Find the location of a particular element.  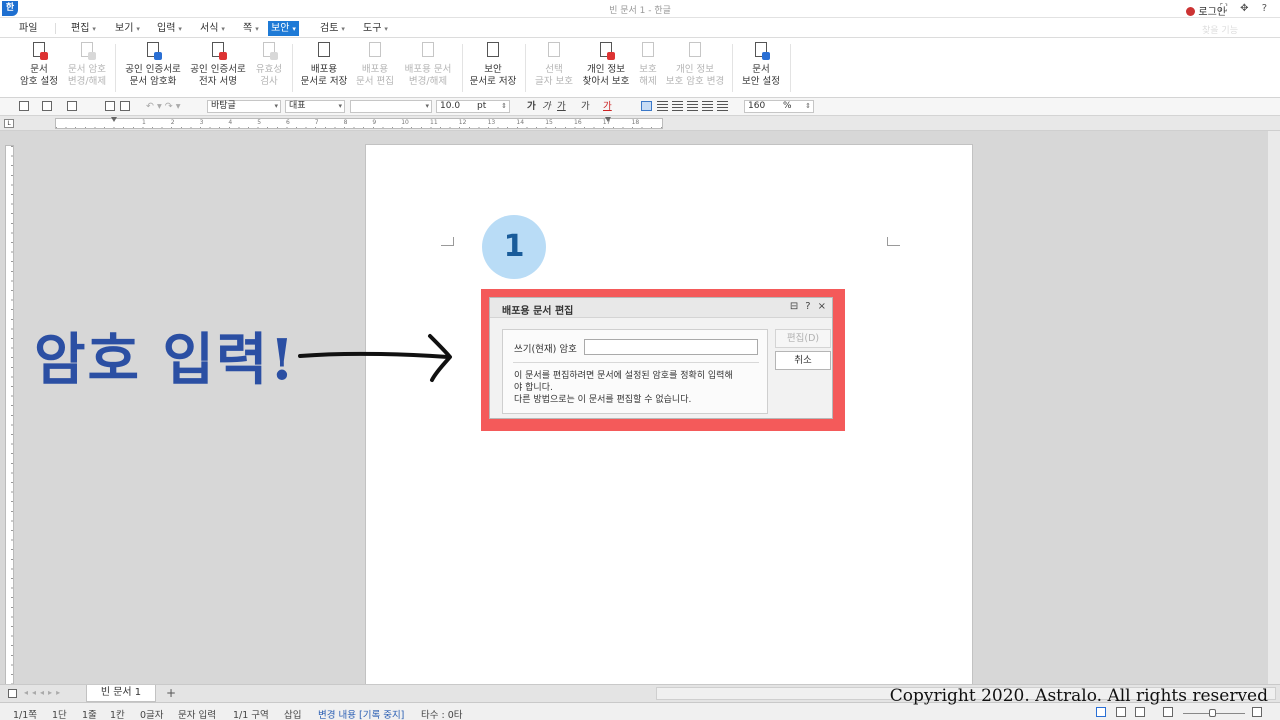

menu-edit-label: 편집 is located at coordinates (80, 28).